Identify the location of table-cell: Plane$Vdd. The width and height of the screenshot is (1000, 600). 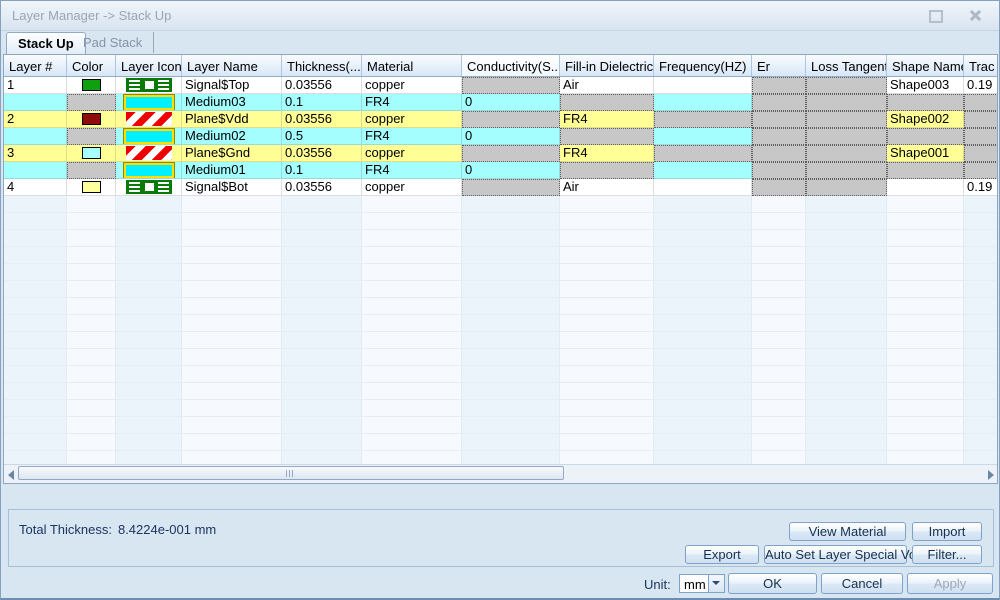
(232, 119).